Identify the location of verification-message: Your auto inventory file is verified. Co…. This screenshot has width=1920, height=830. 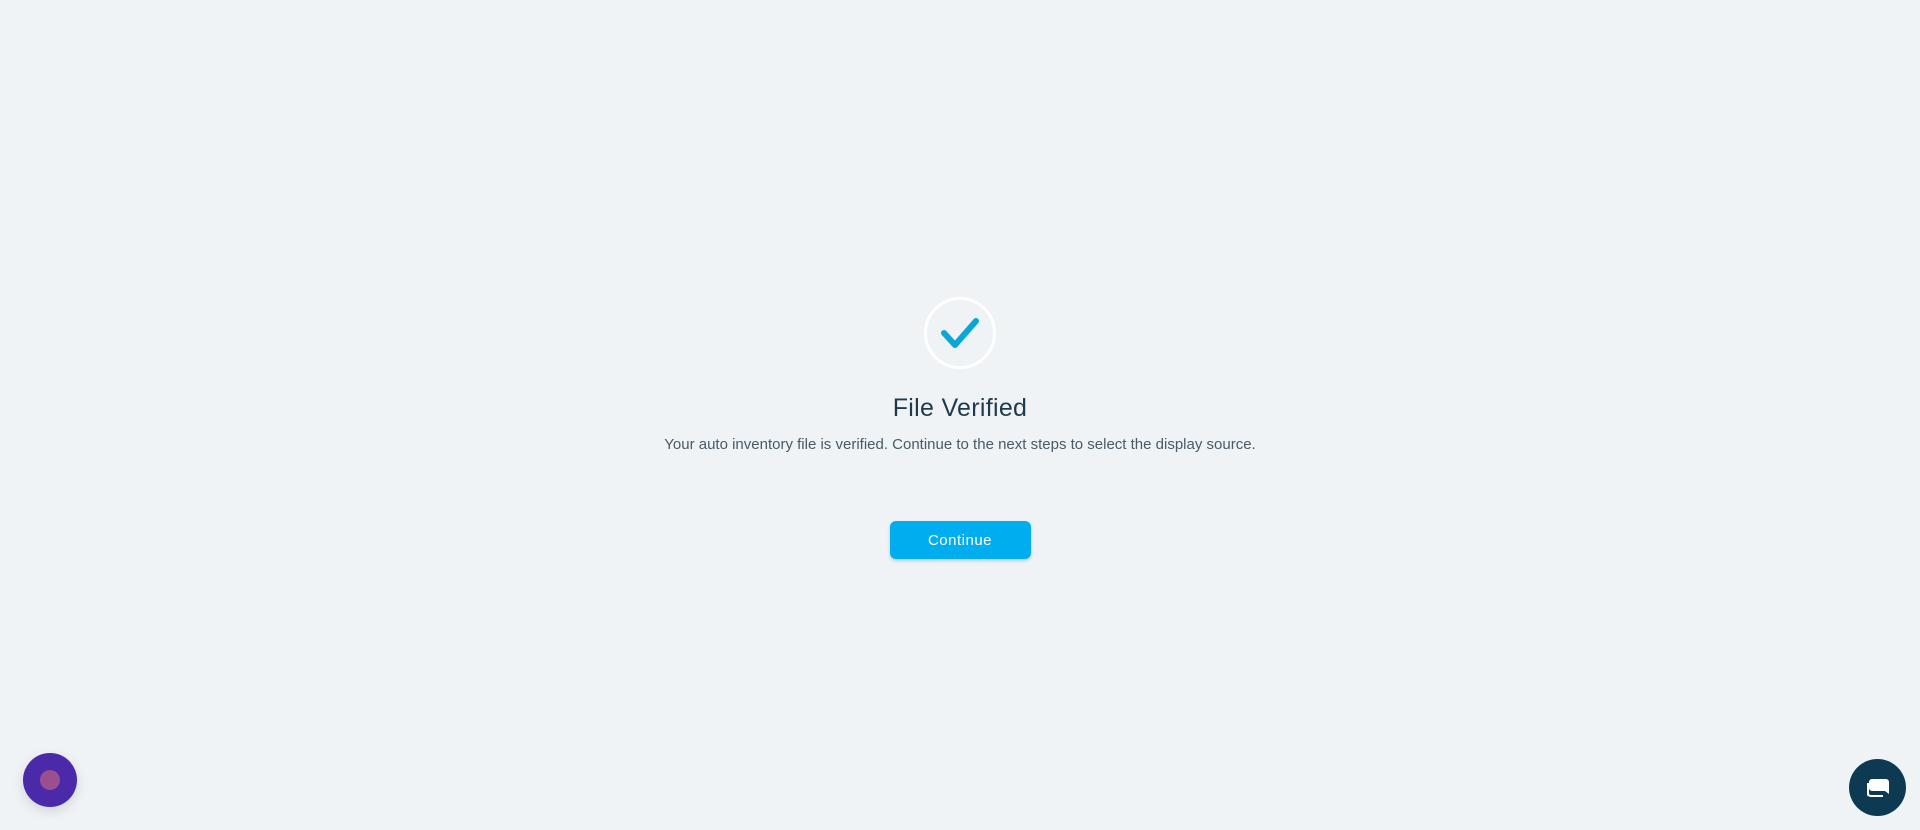
(960, 444).